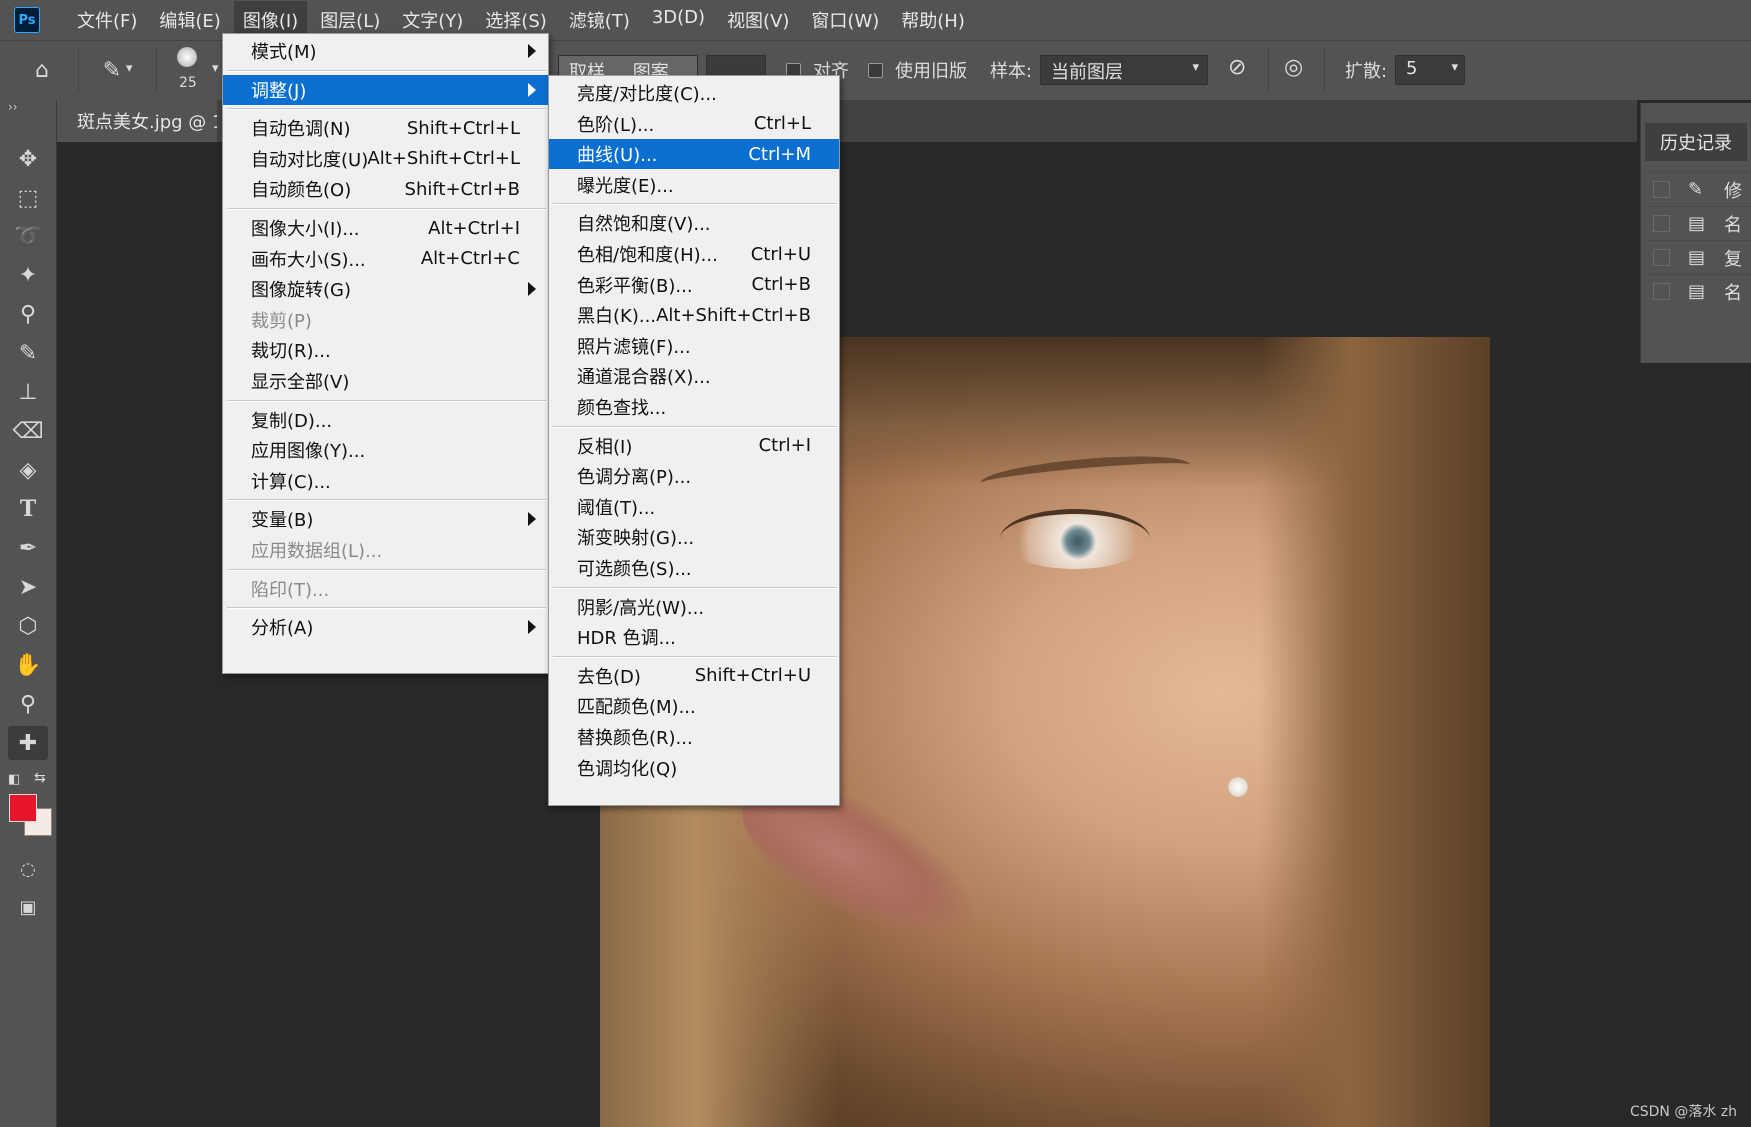  Describe the element at coordinates (694, 768) in the screenshot. I see `menu-item-色调均化: 色调均化(Q)` at that location.